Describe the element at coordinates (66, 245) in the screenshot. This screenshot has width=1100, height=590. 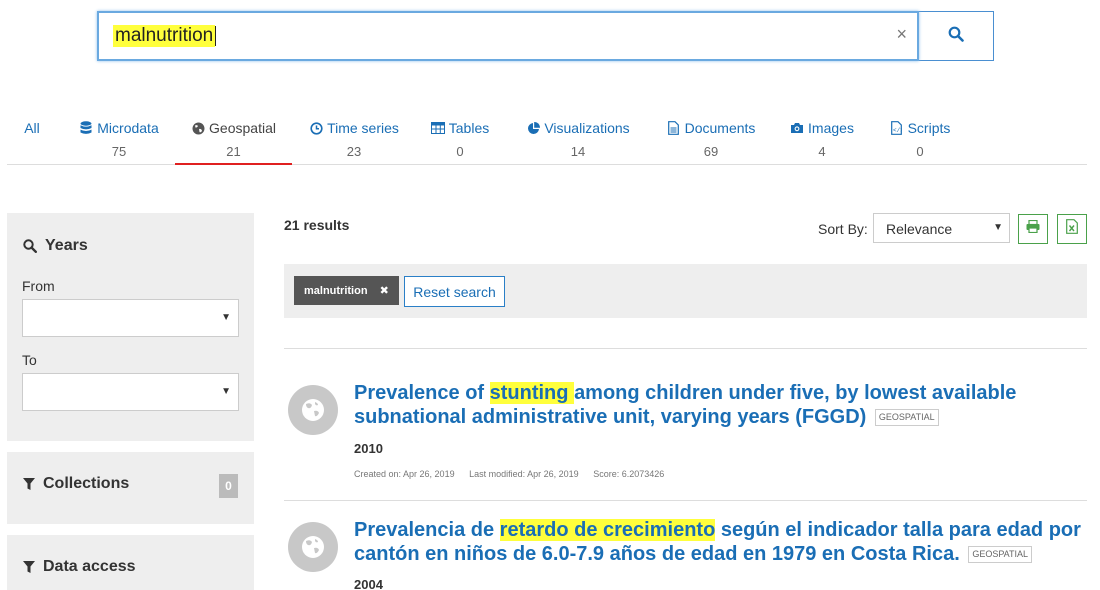
I see `facet-years-label: Years` at that location.